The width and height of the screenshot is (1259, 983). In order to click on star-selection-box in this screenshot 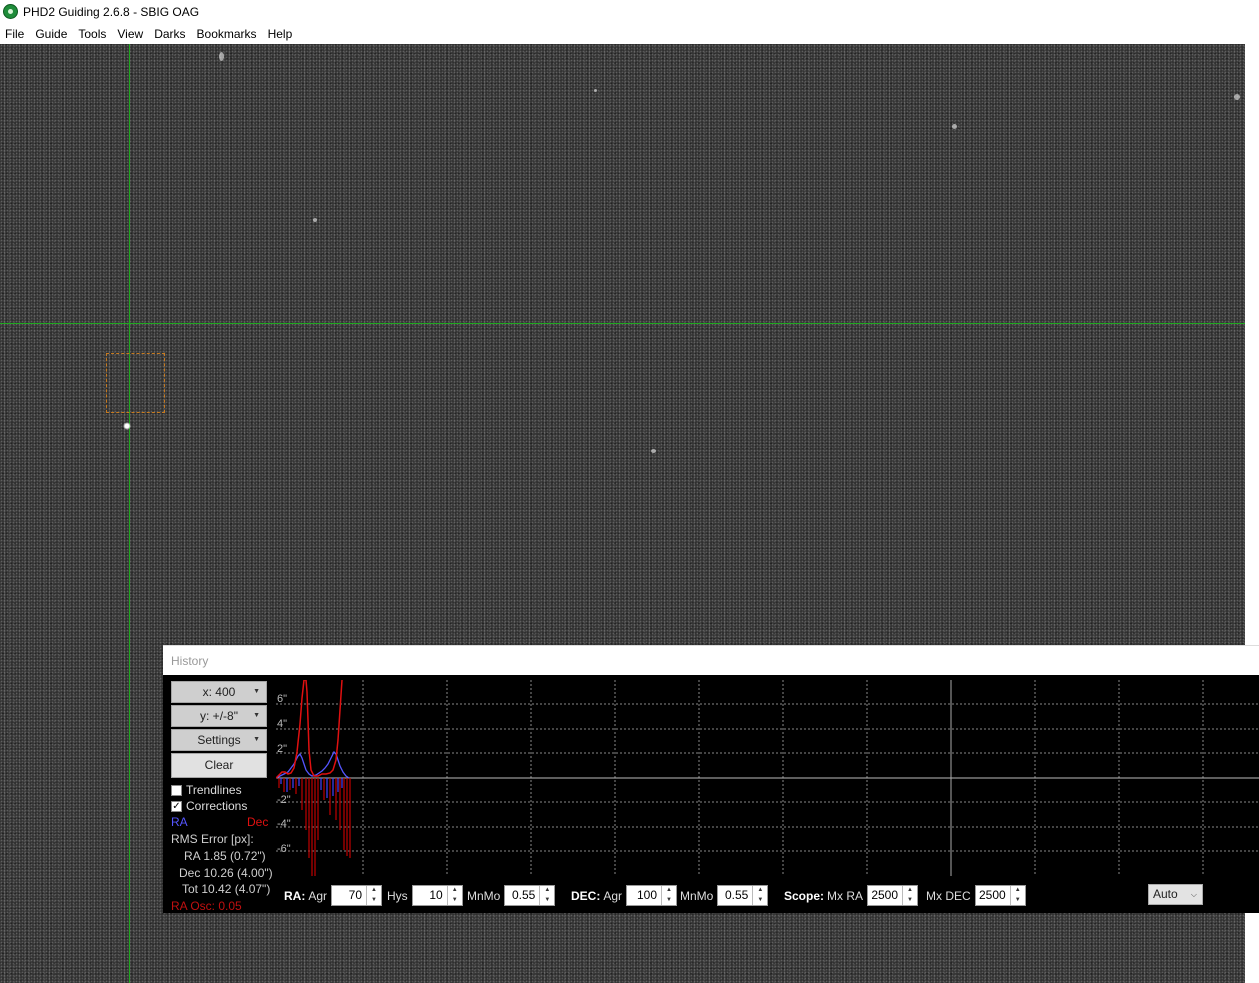, I will do `click(135, 383)`.